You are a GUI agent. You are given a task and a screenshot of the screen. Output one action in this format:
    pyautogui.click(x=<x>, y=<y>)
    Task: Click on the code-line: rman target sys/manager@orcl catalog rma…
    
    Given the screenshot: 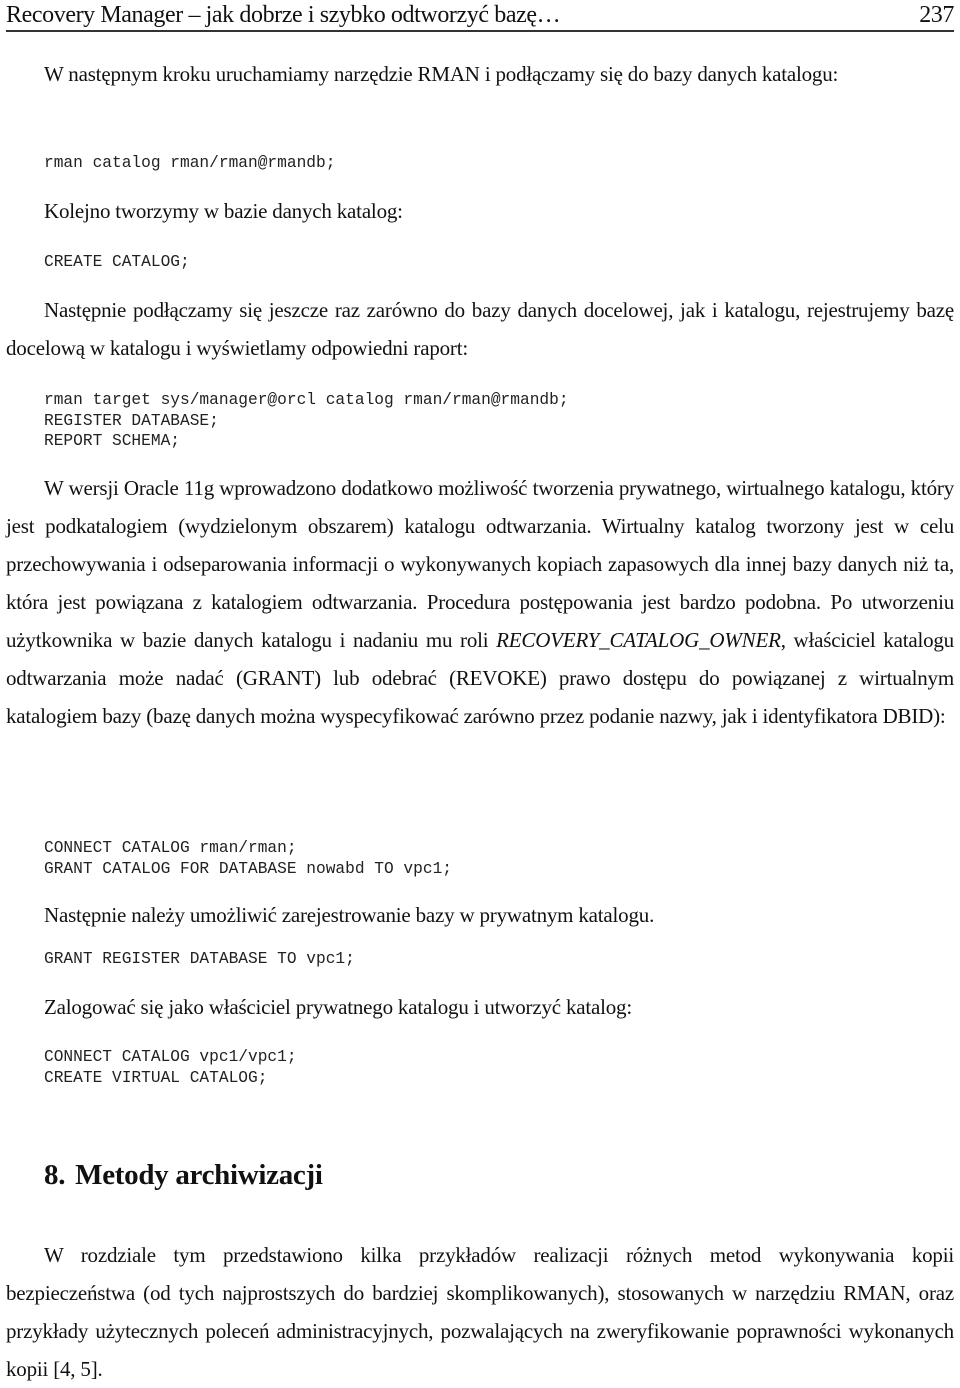 What is the action you would take?
    pyautogui.click(x=306, y=400)
    